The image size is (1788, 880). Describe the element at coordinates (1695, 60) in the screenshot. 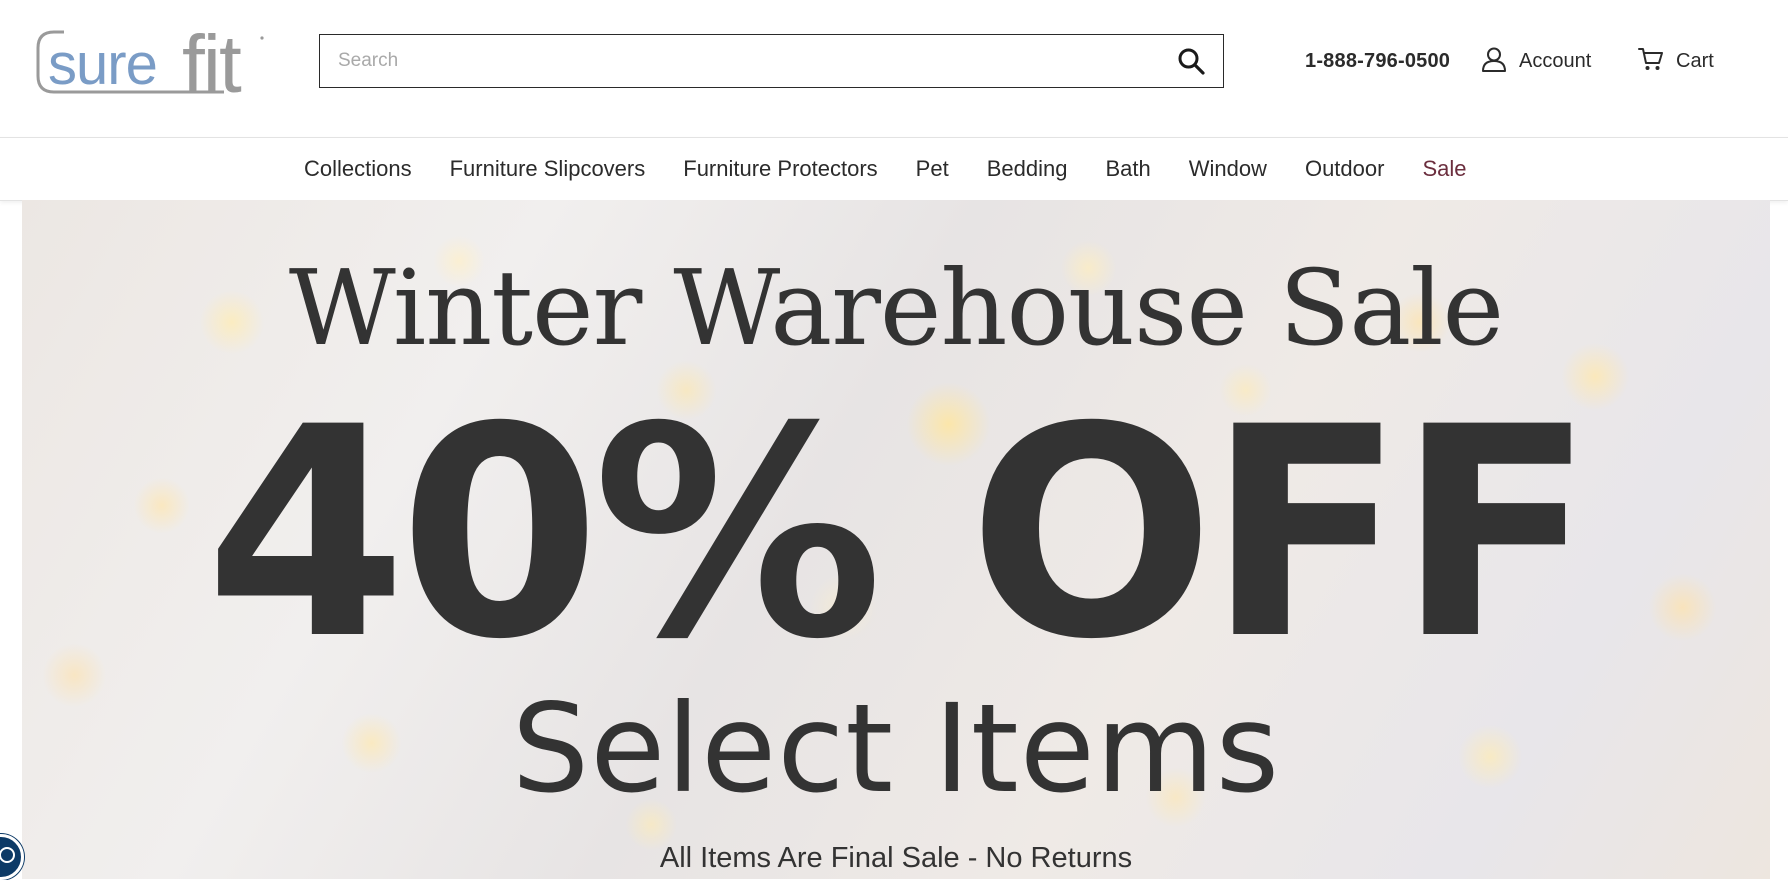

I see `cart-label: Cart` at that location.